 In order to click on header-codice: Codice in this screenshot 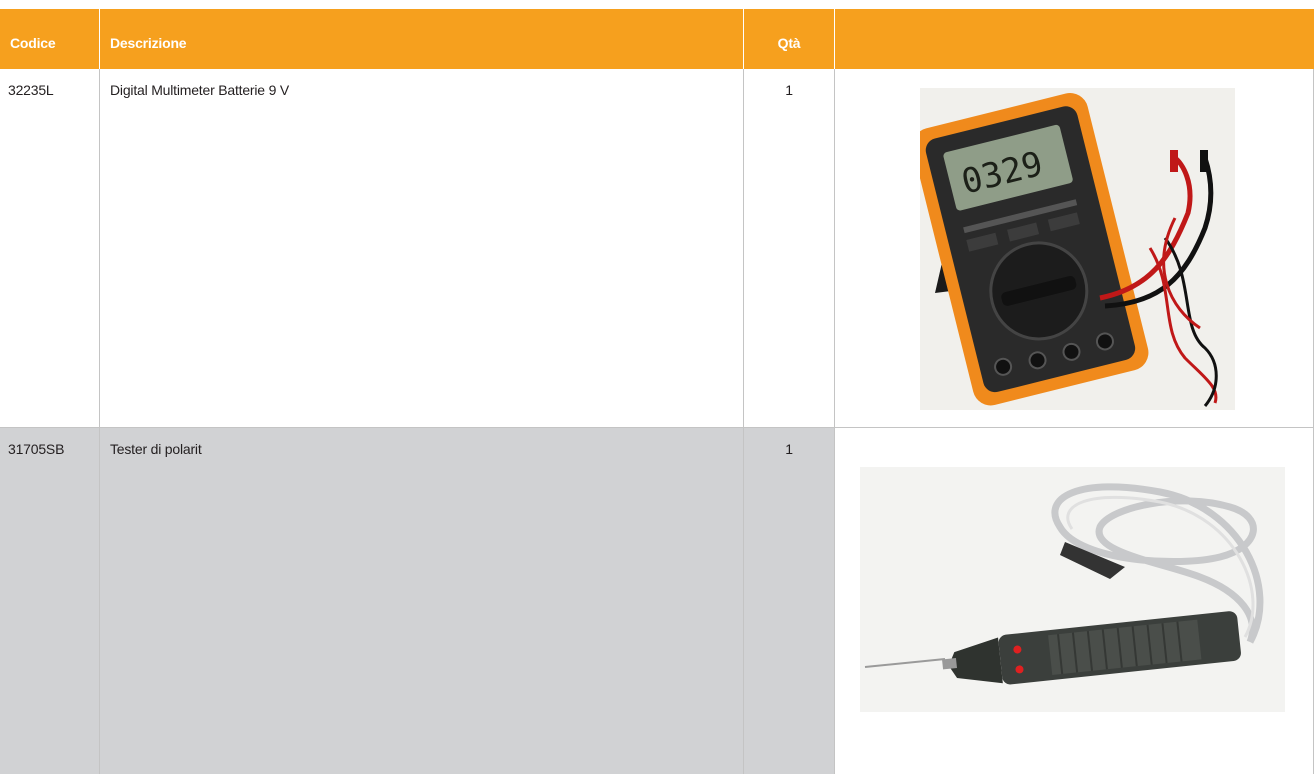, I will do `click(33, 43)`.